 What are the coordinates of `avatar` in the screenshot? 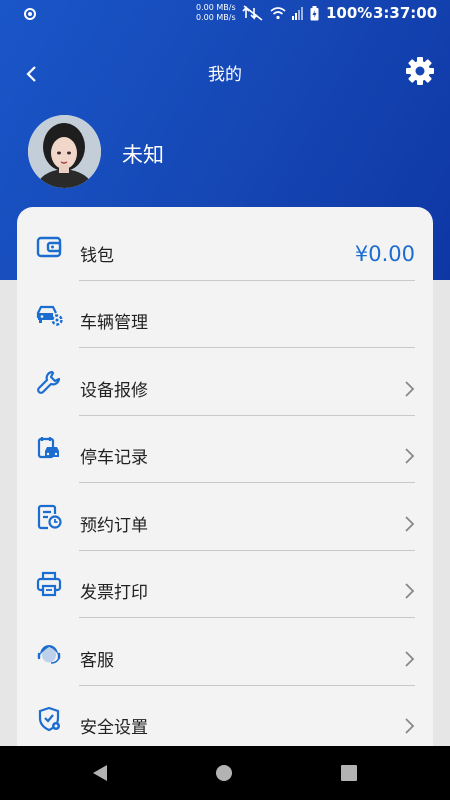 It's located at (64, 151).